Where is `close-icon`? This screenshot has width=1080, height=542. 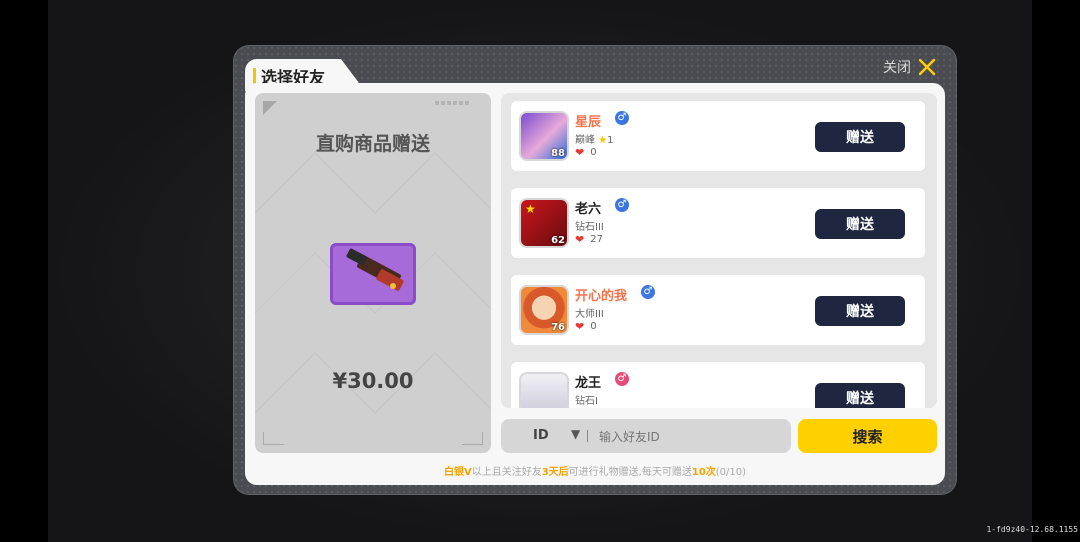
close-icon is located at coordinates (927, 67).